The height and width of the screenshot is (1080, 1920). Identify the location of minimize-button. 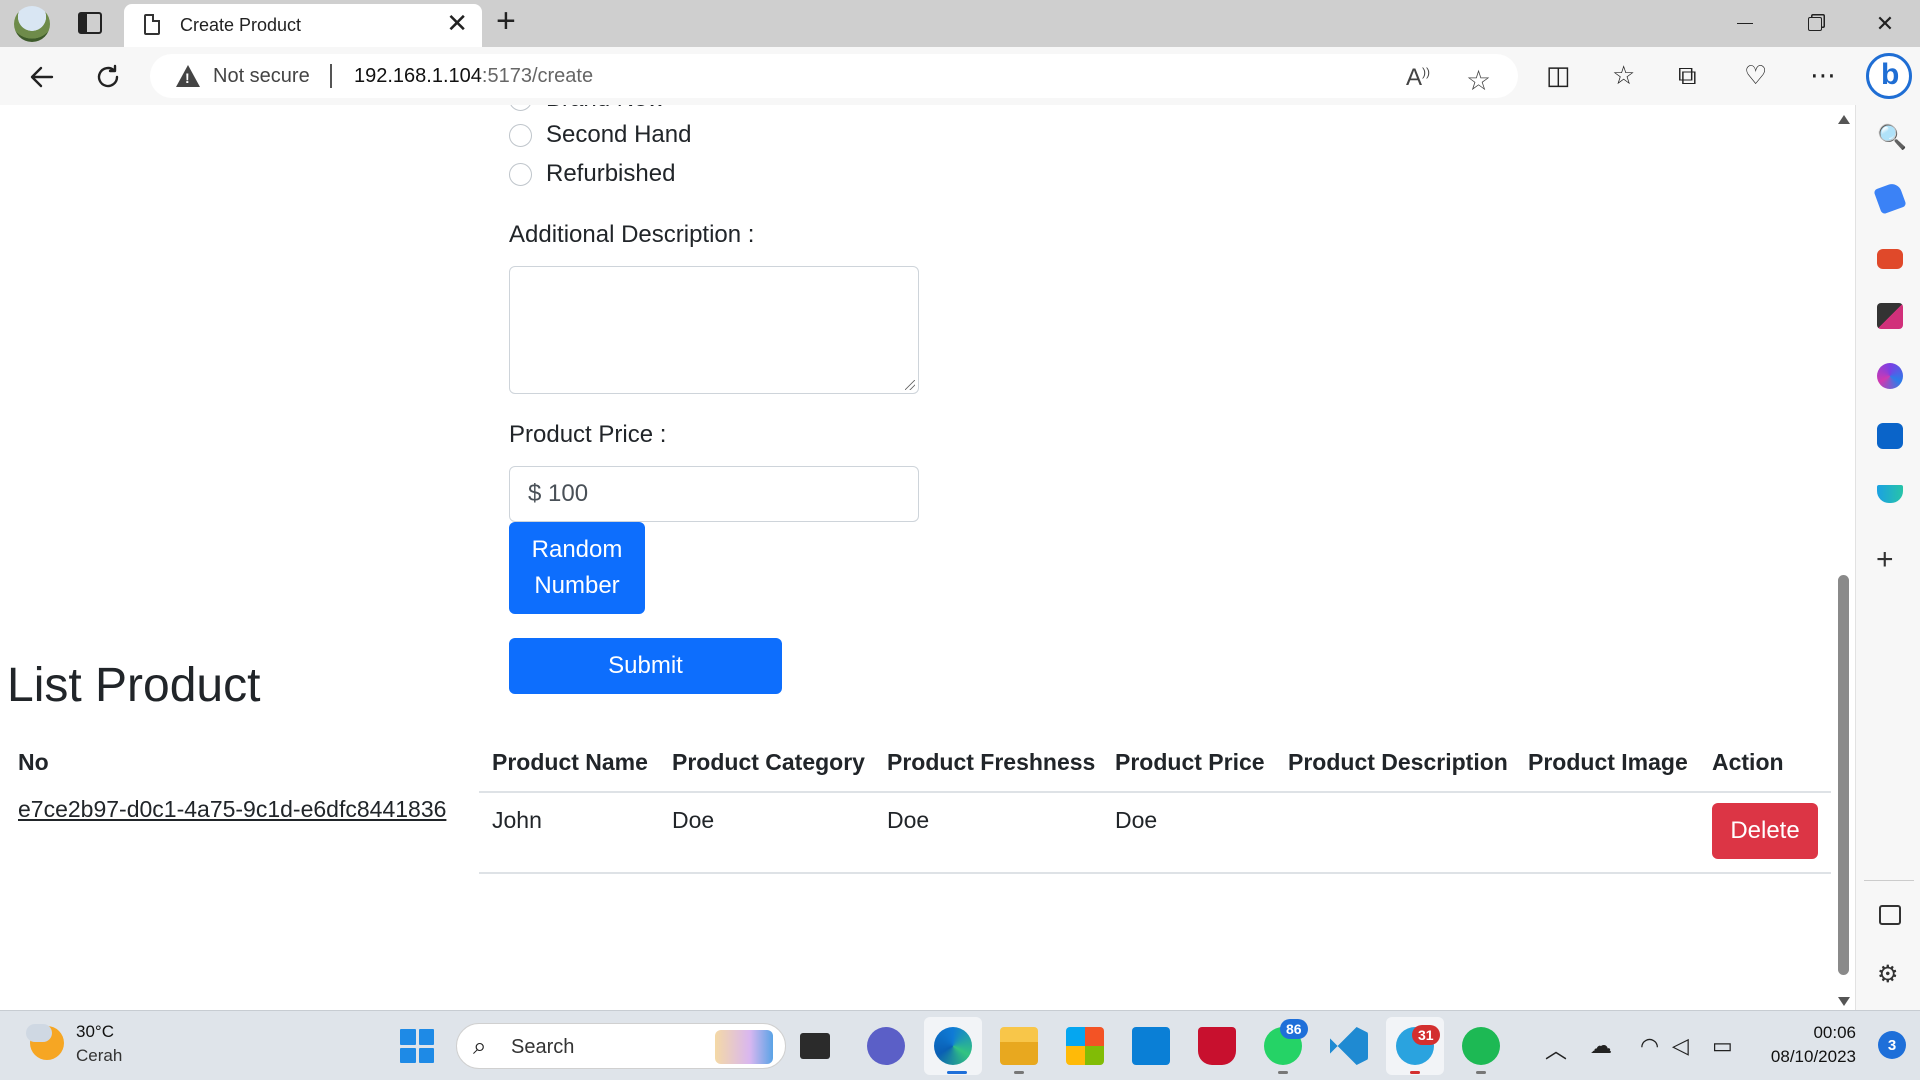
(1745, 23).